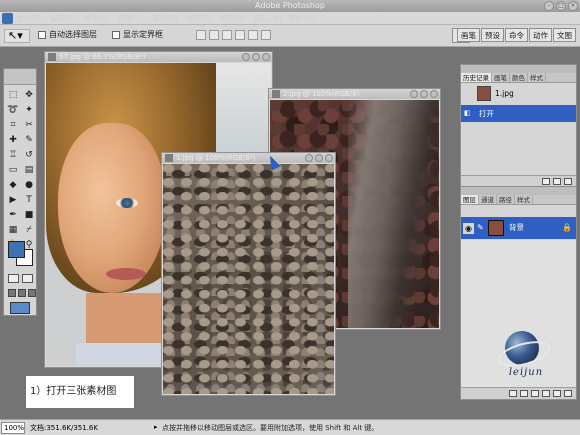 The height and width of the screenshot is (435, 580). I want to click on type-tool-icon: T, so click(29, 200).